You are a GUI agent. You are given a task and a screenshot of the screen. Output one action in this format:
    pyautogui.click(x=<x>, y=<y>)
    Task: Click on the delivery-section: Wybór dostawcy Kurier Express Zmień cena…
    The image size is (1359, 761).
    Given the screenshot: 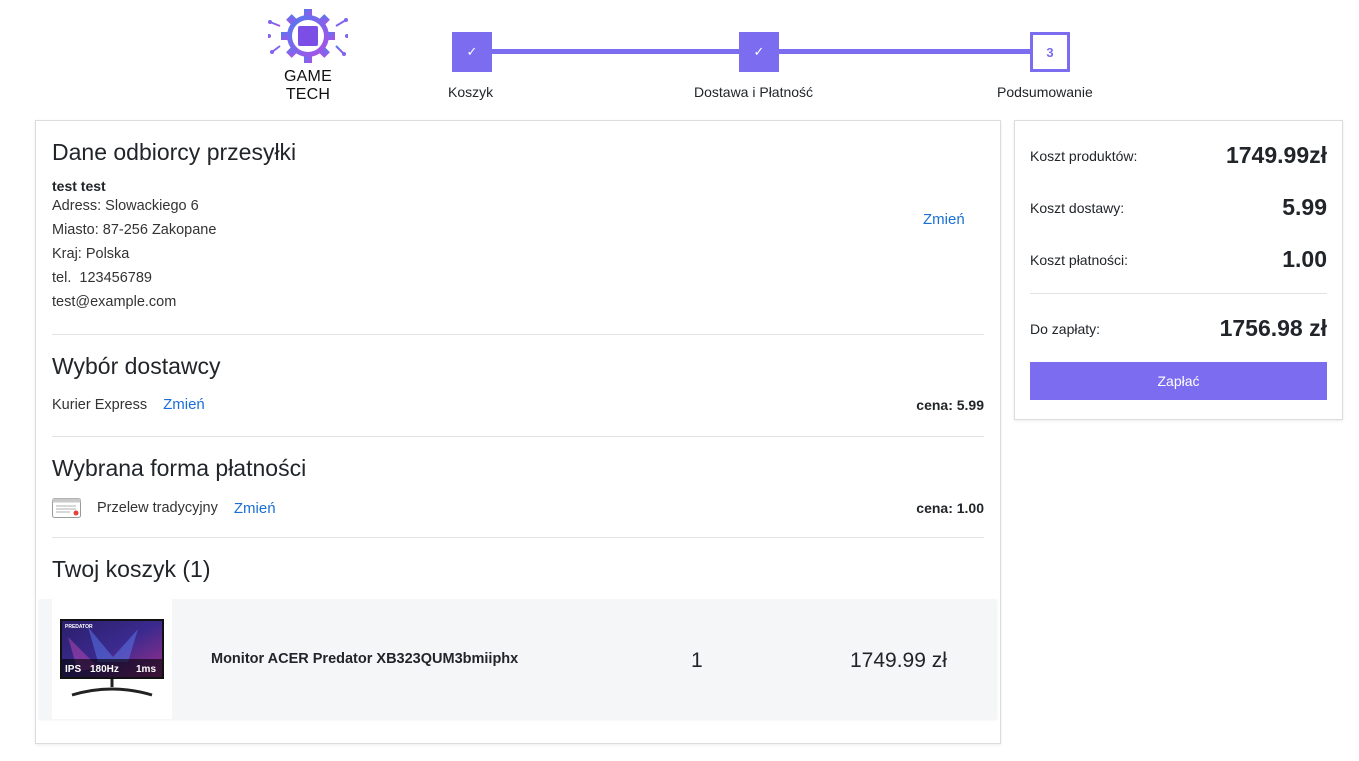 What is the action you would take?
    pyautogui.click(x=518, y=383)
    